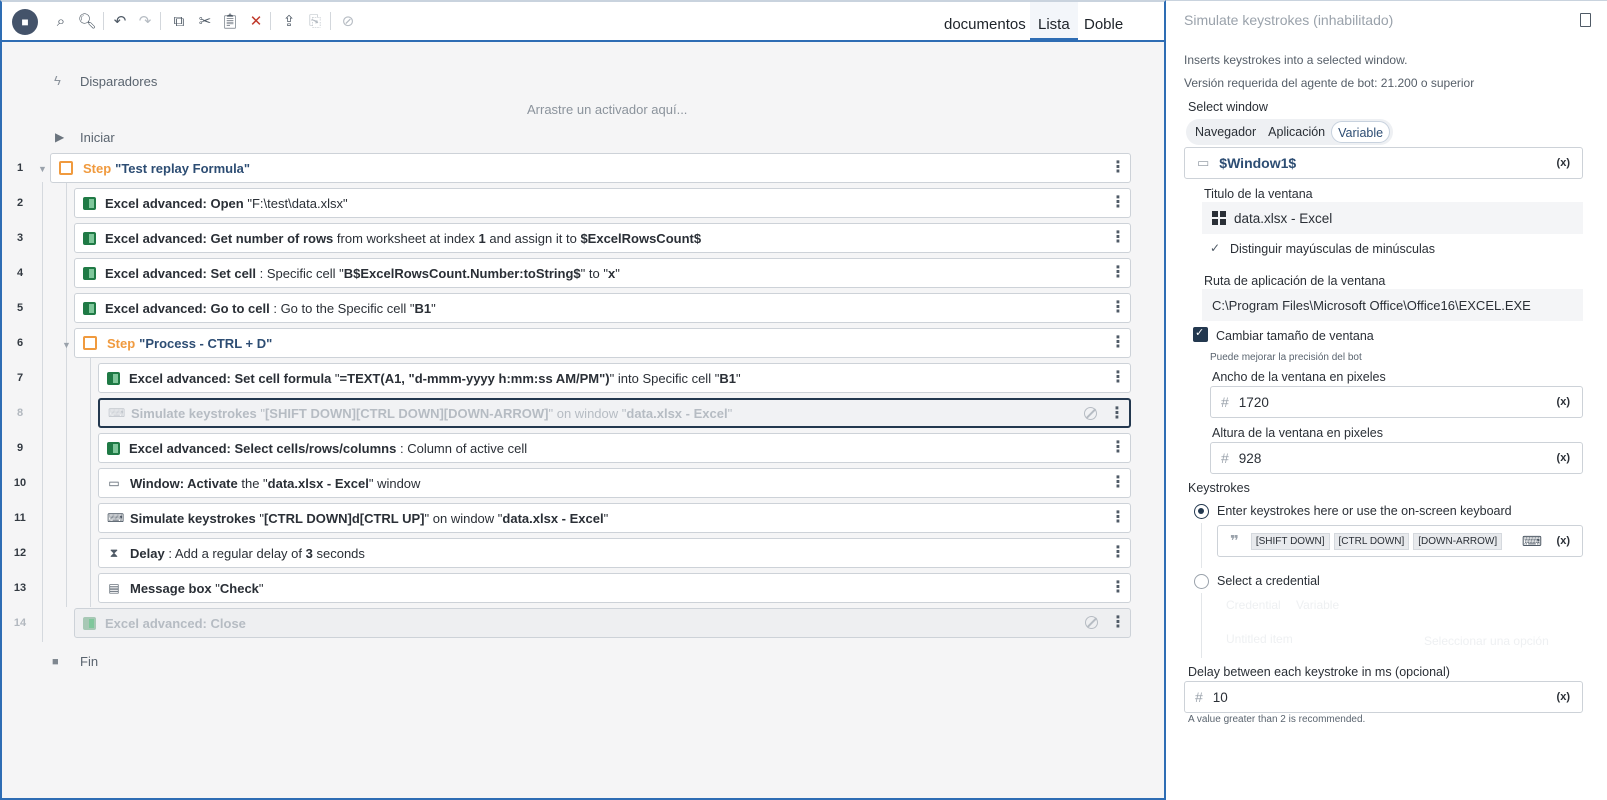  Describe the element at coordinates (602, 343) in the screenshot. I see `step-process-ctrl-d: Step "Process - CTRL + D" ⋮` at that location.